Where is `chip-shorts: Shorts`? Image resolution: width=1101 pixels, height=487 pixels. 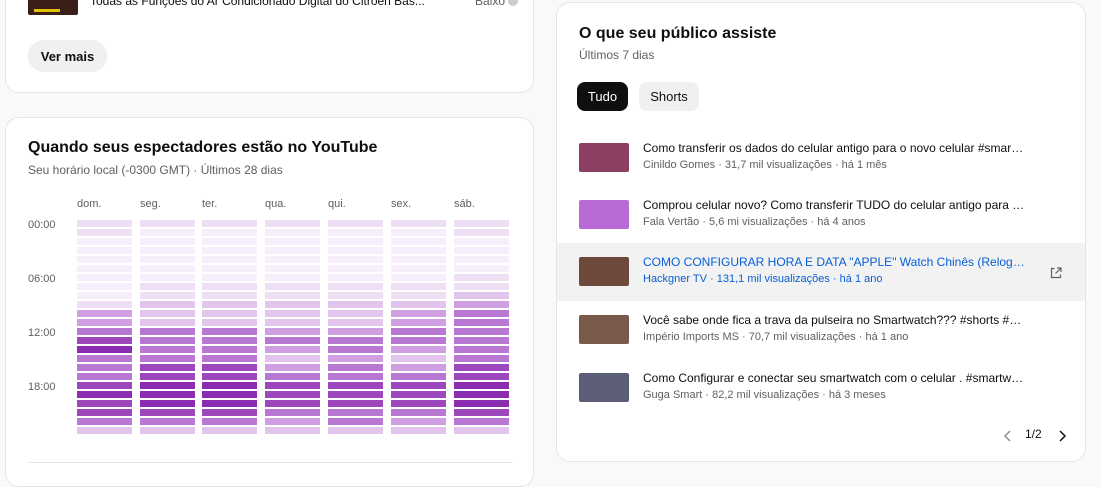
chip-shorts: Shorts is located at coordinates (669, 96).